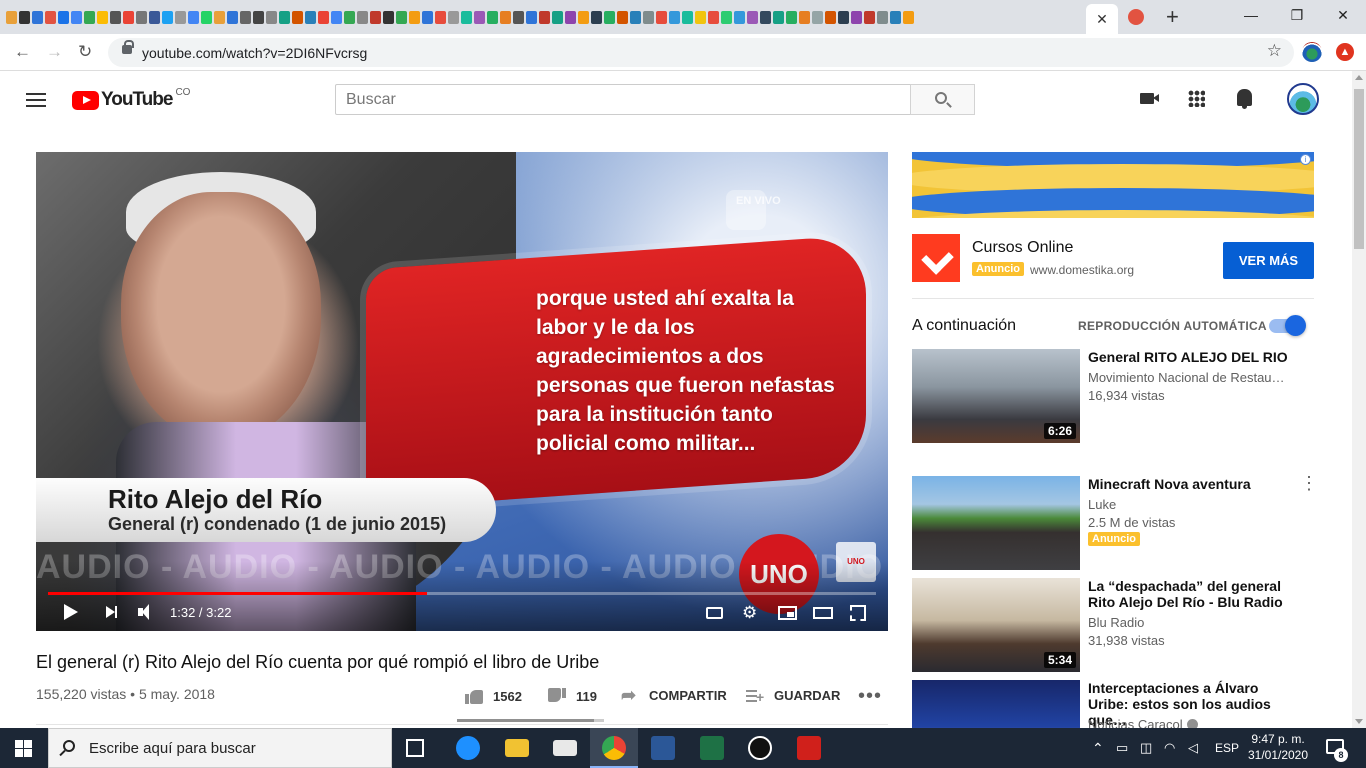  What do you see at coordinates (36, 100) in the screenshot?
I see `hamburger-menu-icon` at bounding box center [36, 100].